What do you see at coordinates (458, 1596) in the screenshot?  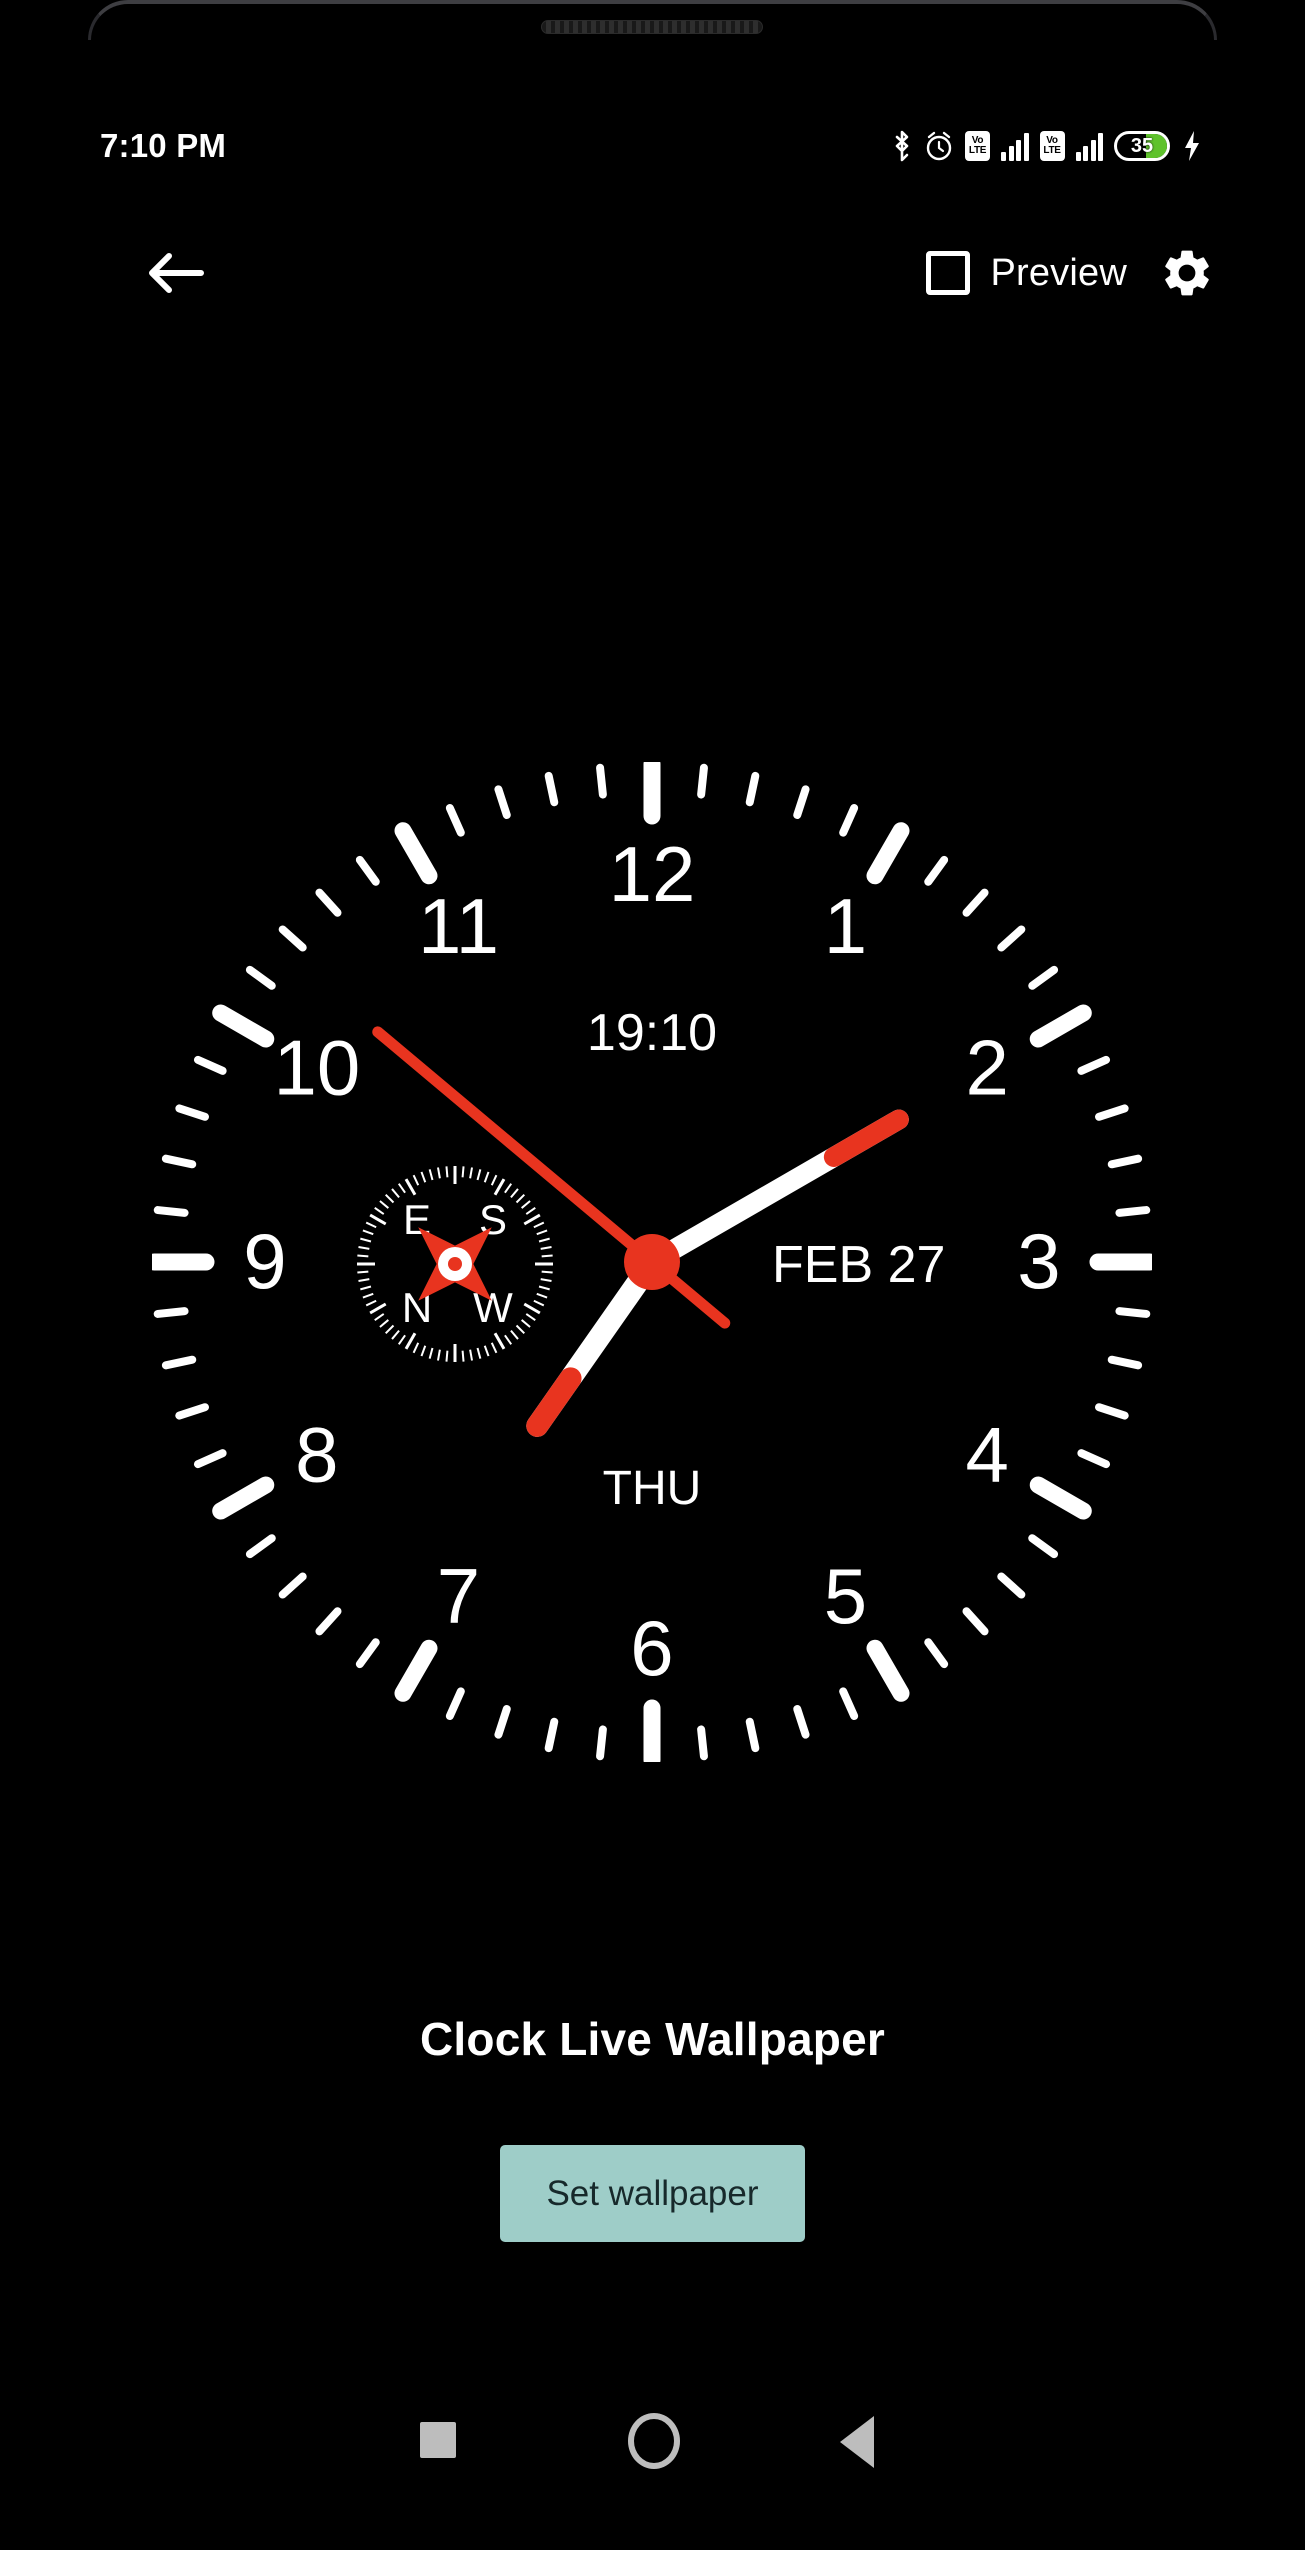 I see `hour-numeral-7: 7` at bounding box center [458, 1596].